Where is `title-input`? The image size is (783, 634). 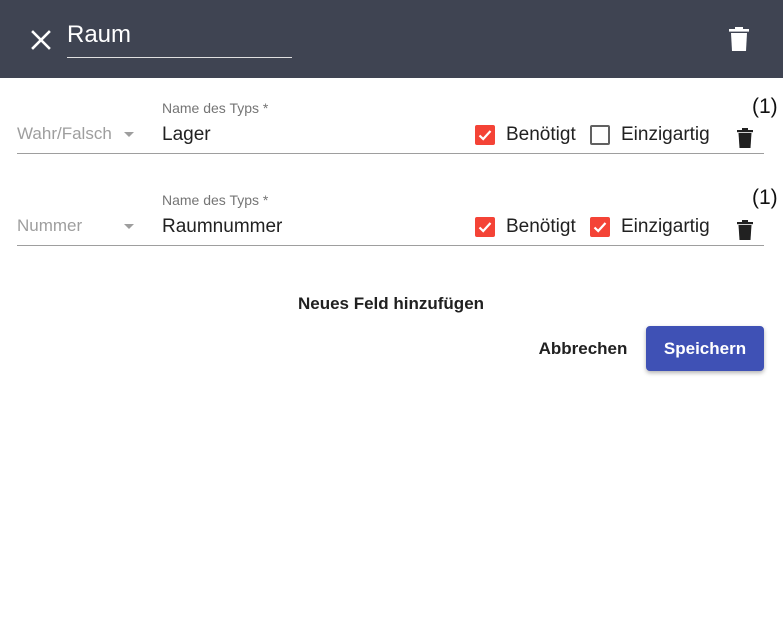
title-input is located at coordinates (179, 35).